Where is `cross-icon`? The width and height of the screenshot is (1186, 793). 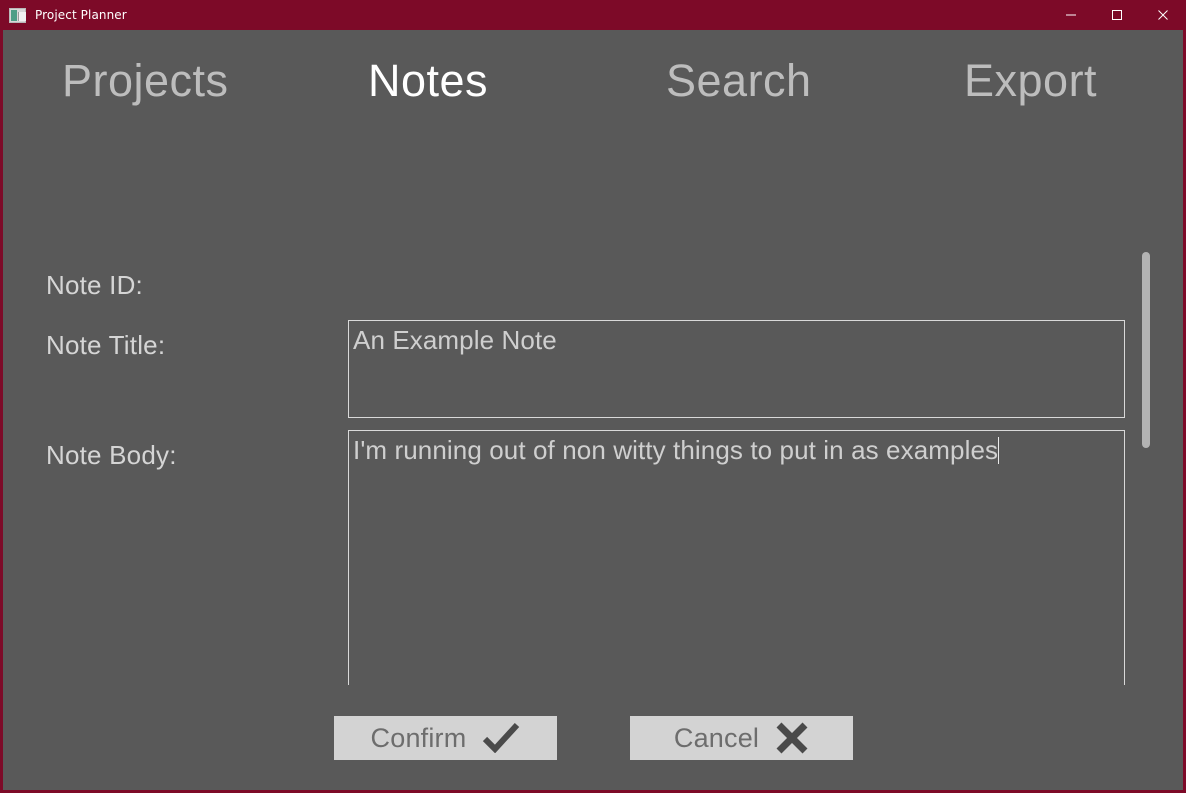 cross-icon is located at coordinates (792, 738).